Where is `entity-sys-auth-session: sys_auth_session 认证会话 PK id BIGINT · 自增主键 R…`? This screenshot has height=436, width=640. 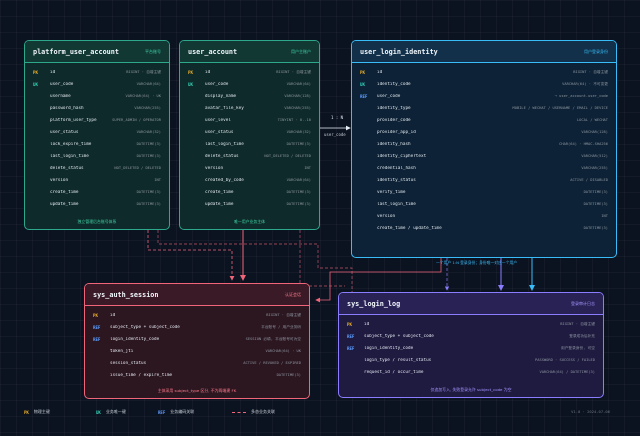
entity-sys-auth-session: sys_auth_session 认证会话 PK id BIGINT · 自增主键 R… is located at coordinates (197, 341).